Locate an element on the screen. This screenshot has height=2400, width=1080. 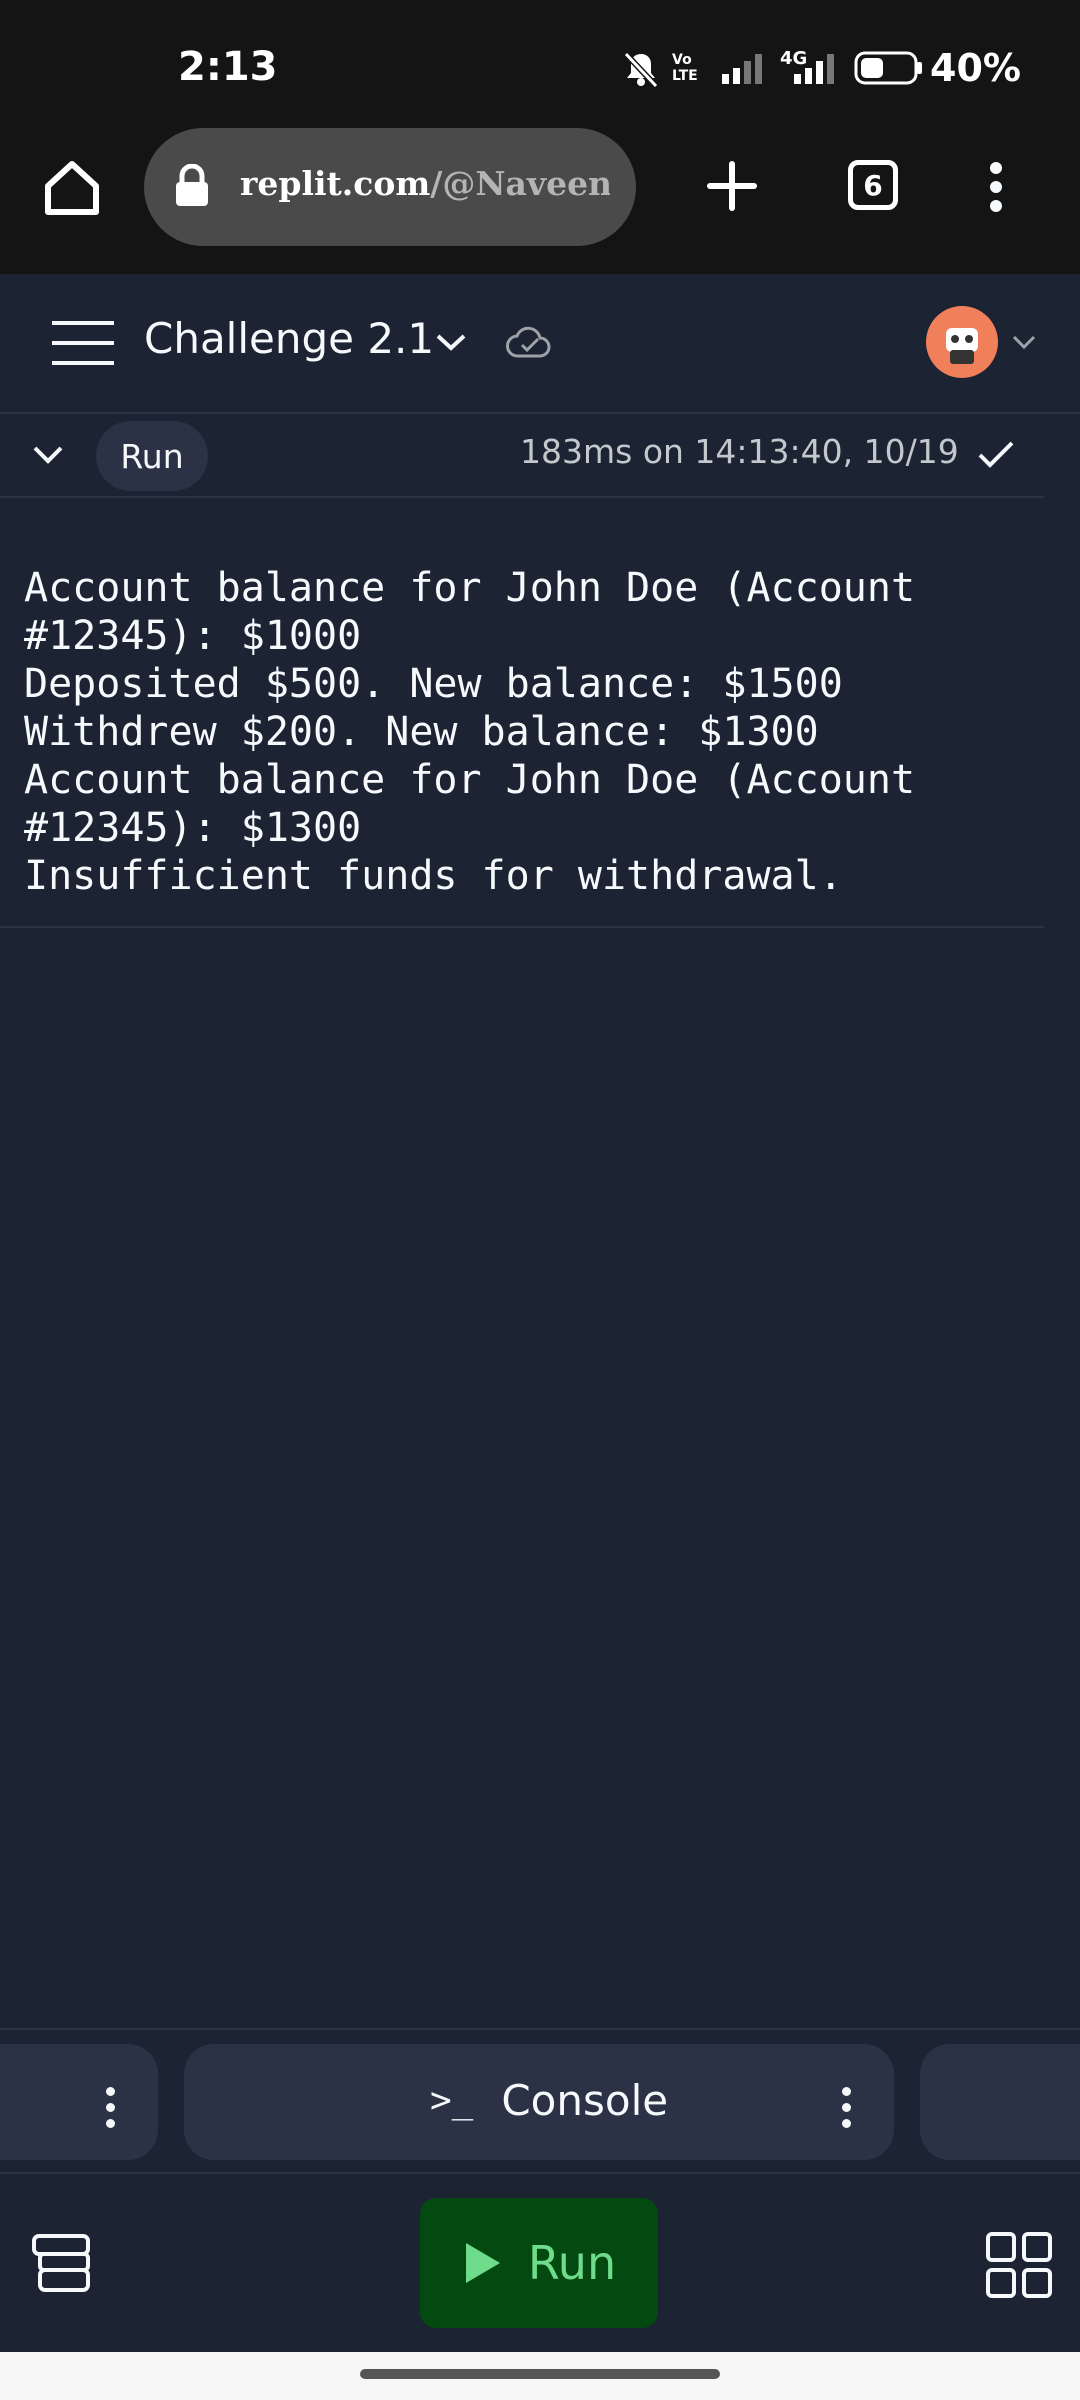
status-time: 2:13 is located at coordinates (228, 67).